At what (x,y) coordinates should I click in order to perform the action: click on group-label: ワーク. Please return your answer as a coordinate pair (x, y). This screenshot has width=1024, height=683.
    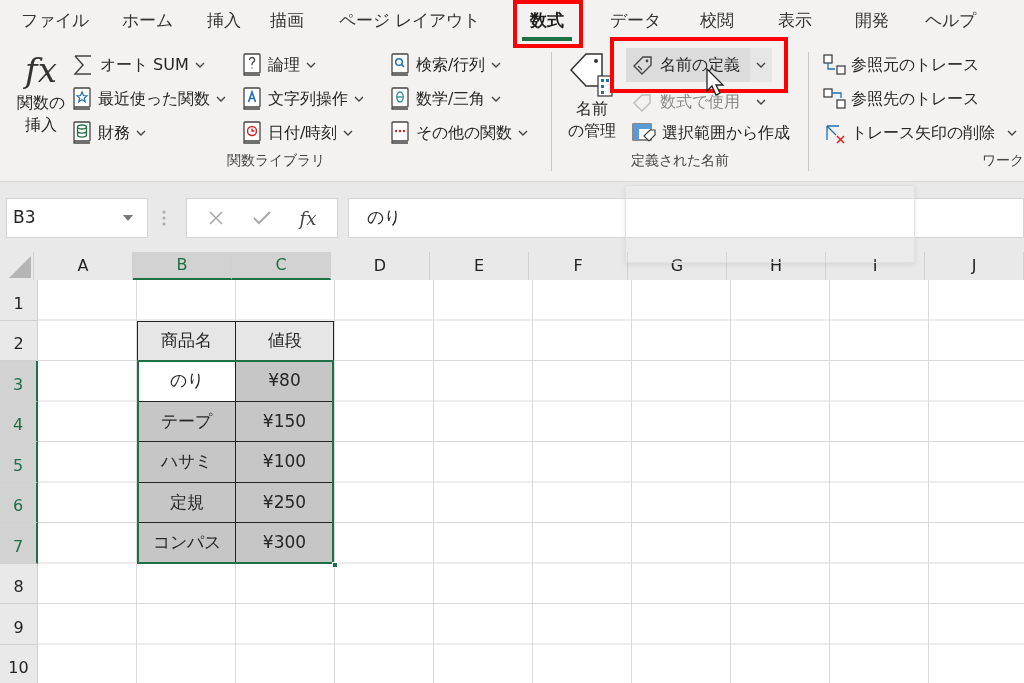
    Looking at the image, I should click on (1003, 160).